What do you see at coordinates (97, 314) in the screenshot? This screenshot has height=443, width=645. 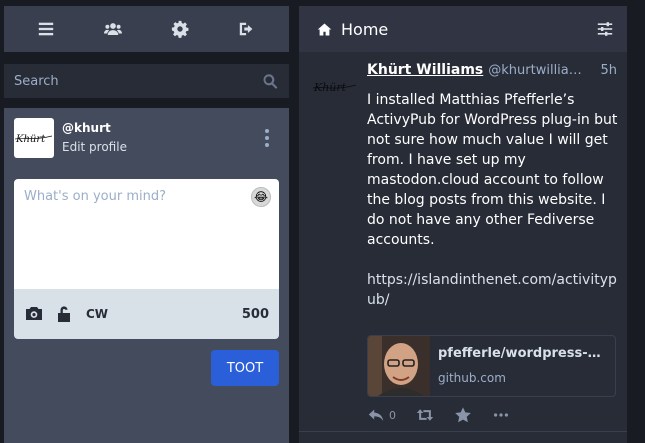 I see `content-warning-button: CW` at bounding box center [97, 314].